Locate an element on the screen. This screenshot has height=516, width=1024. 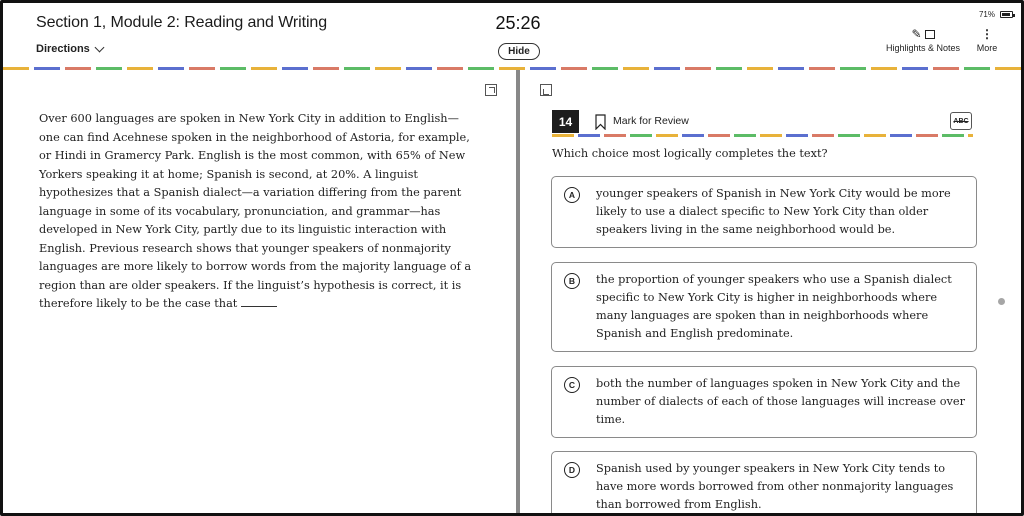
battery-percent: 71% is located at coordinates (986, 14).